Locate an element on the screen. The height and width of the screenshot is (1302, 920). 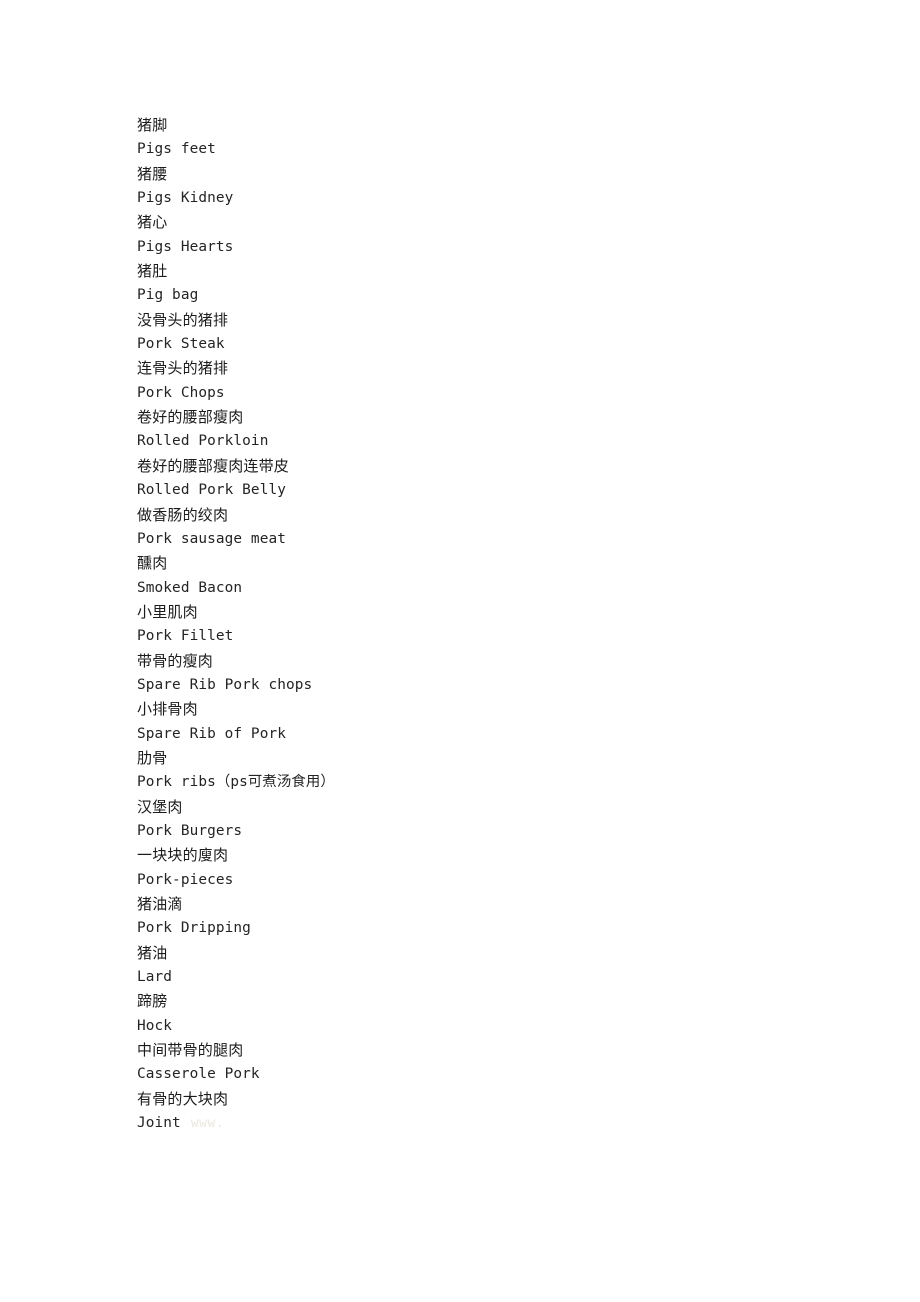
glossary-term-zh: 小排骨肉 is located at coordinates (167, 709).